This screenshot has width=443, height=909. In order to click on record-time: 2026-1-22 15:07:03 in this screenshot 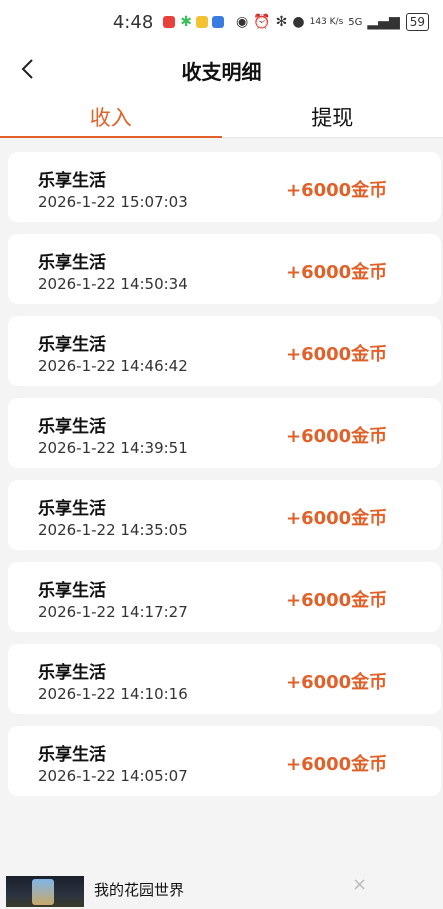, I will do `click(113, 202)`.